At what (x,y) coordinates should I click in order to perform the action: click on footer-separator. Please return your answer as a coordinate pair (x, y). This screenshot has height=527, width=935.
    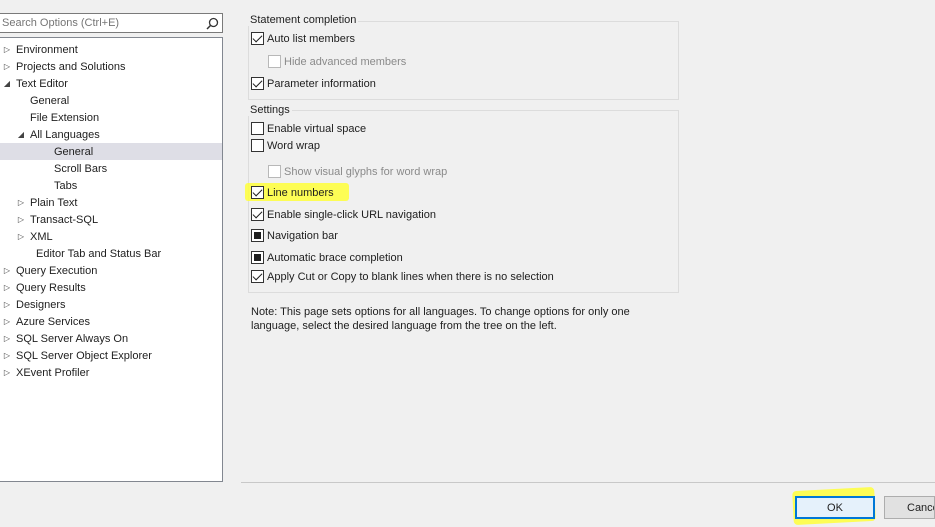
    Looking at the image, I should click on (588, 482).